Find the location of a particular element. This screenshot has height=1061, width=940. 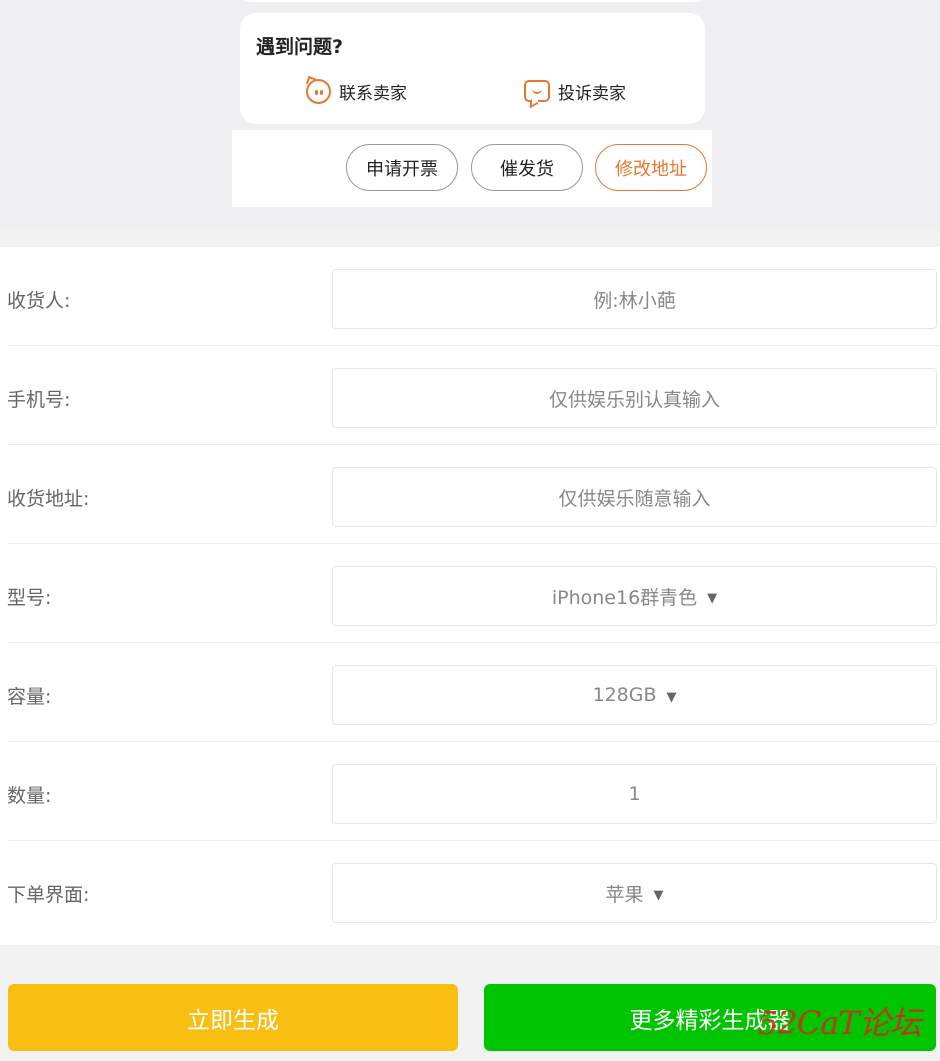

capacity-value: 128GB is located at coordinates (624, 695).